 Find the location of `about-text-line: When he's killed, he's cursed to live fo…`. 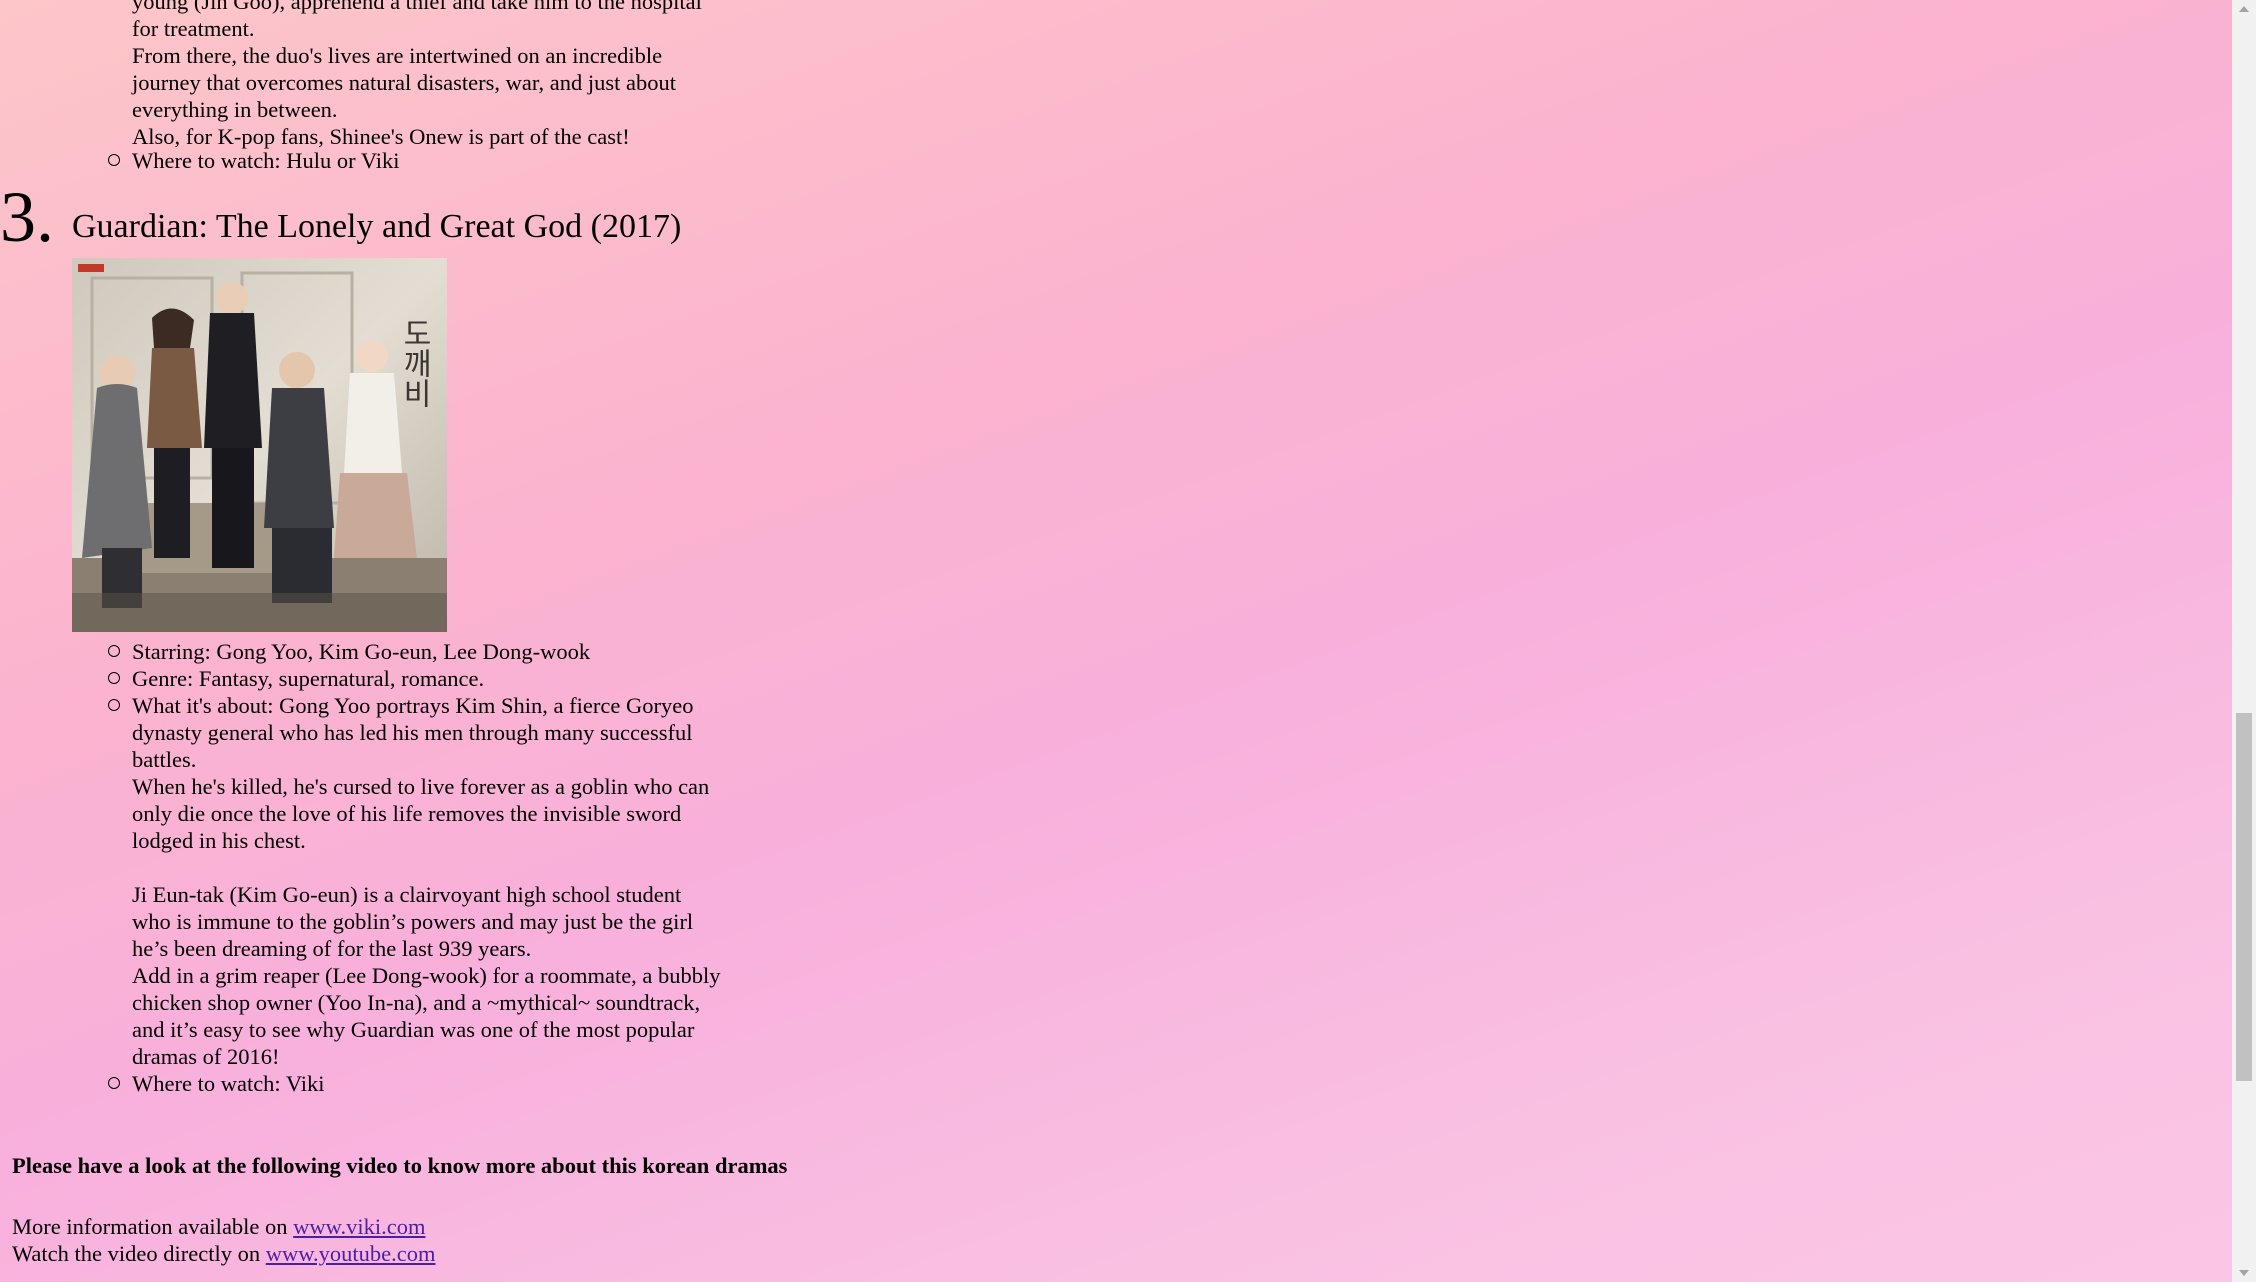

about-text-line: When he's killed, he's cursed to live fo… is located at coordinates (421, 786).